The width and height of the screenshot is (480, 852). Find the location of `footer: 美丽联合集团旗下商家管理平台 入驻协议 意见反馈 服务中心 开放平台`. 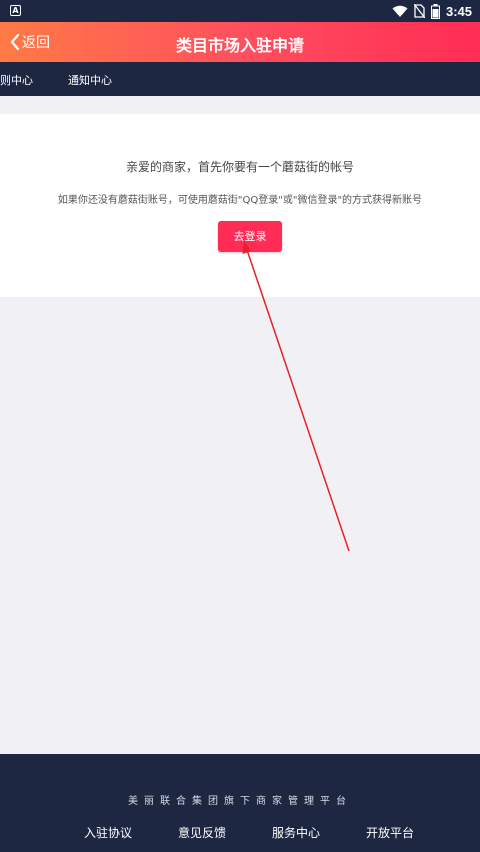

footer: 美丽联合集团旗下商家管理平台 入驻协议 意见反馈 服务中心 开放平台 is located at coordinates (240, 803).